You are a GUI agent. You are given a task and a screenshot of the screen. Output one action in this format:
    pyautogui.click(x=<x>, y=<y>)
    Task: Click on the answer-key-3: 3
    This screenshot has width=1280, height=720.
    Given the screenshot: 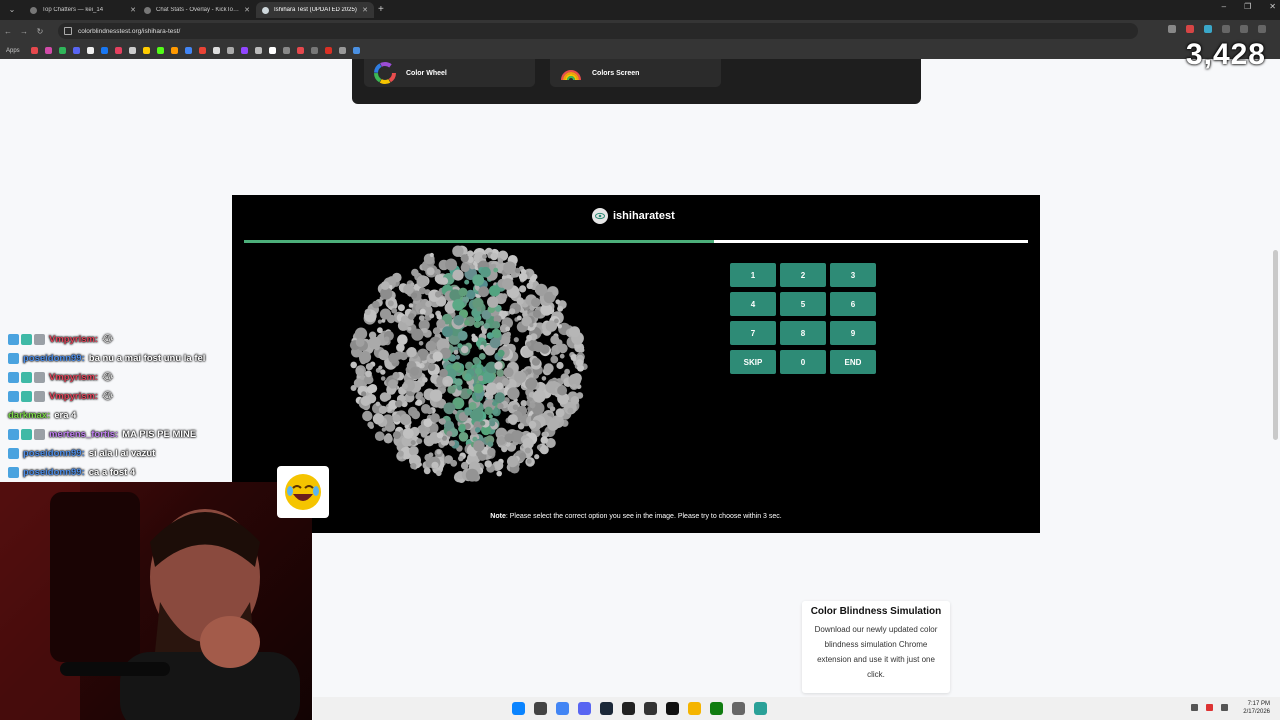 What is the action you would take?
    pyautogui.click(x=853, y=275)
    